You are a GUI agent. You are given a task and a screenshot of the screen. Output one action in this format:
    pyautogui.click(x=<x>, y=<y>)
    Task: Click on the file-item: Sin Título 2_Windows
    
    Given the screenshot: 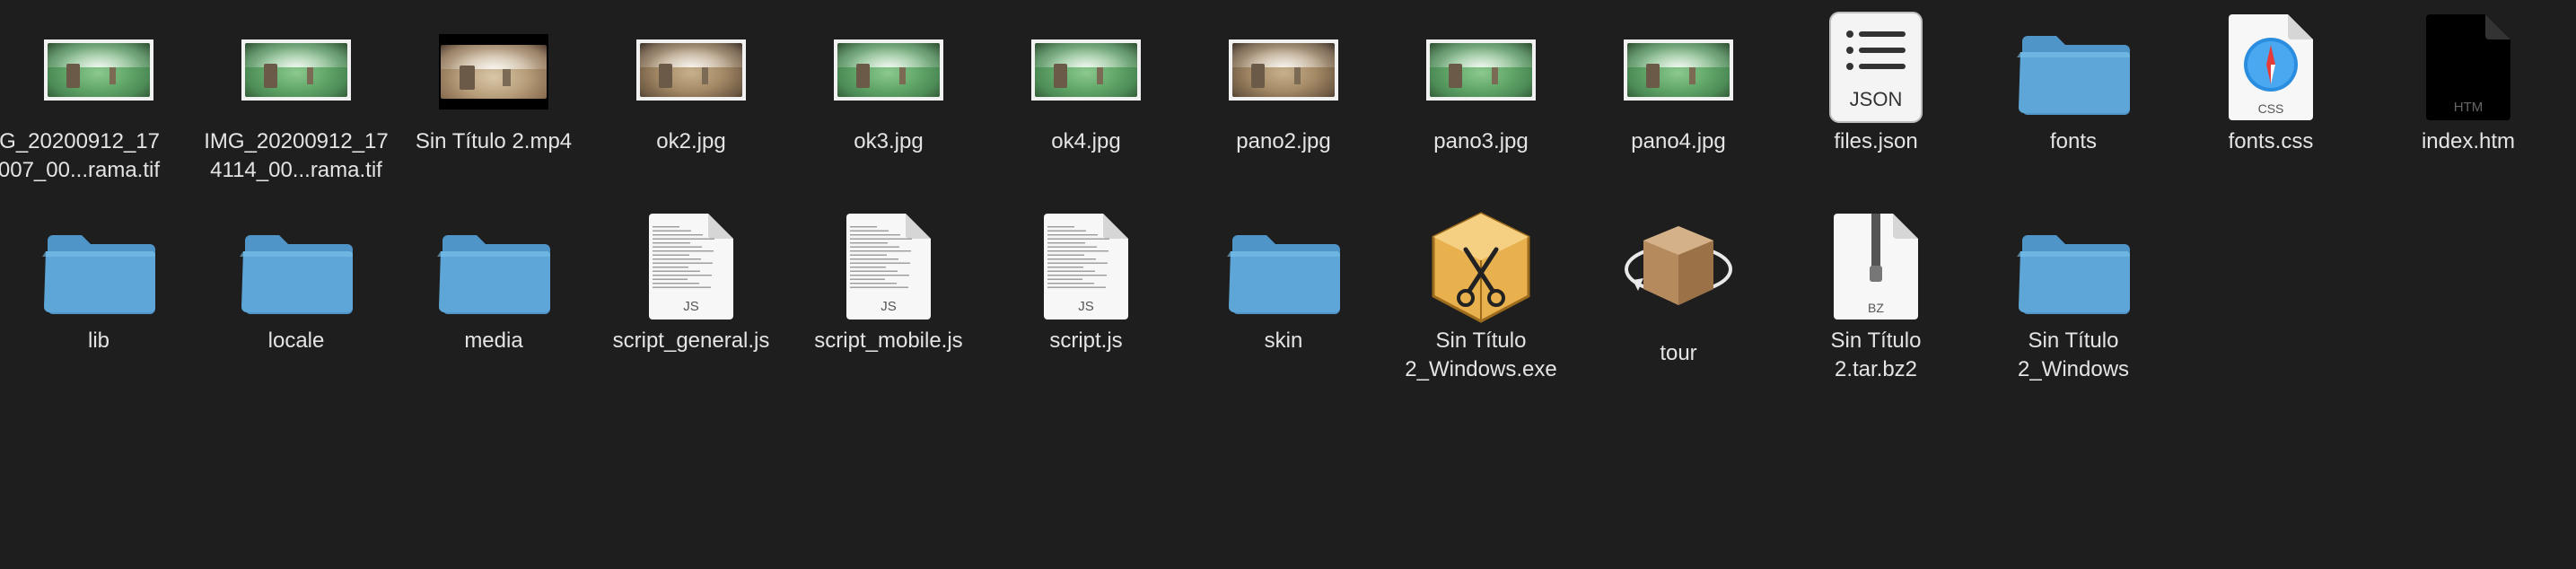 What is the action you would take?
    pyautogui.click(x=2073, y=302)
    